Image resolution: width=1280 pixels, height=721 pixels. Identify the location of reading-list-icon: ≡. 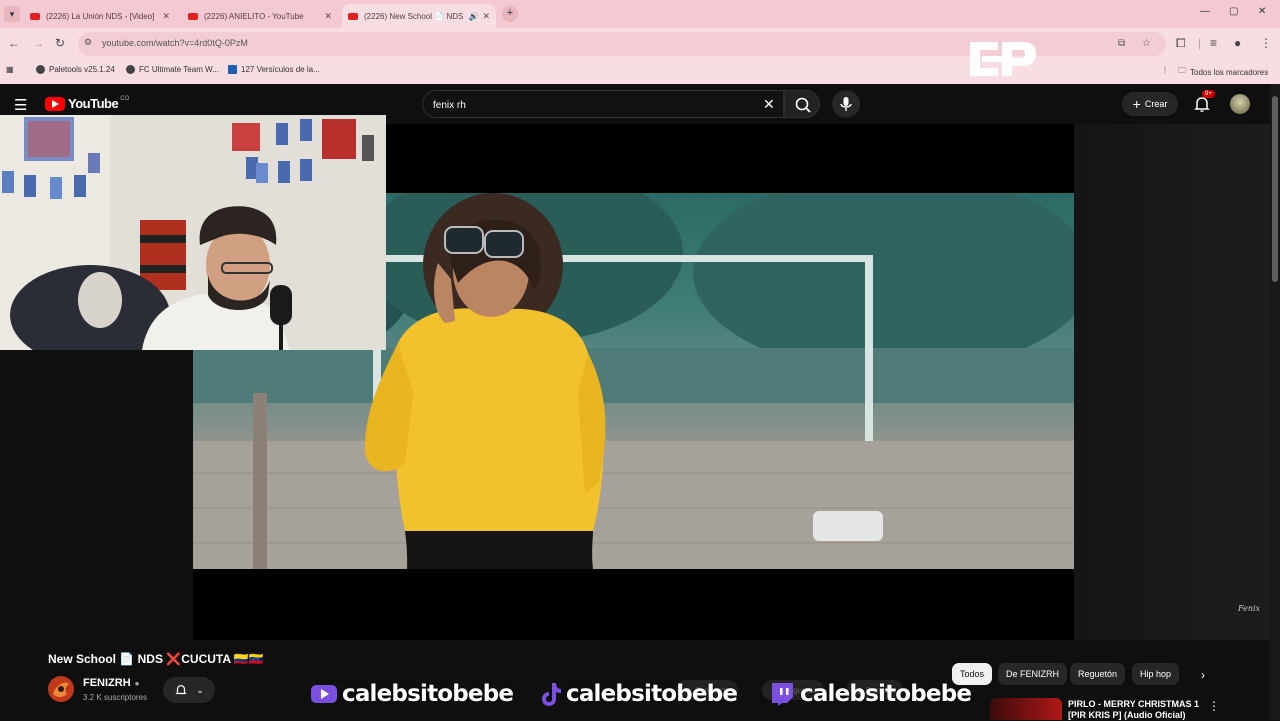
(1213, 43).